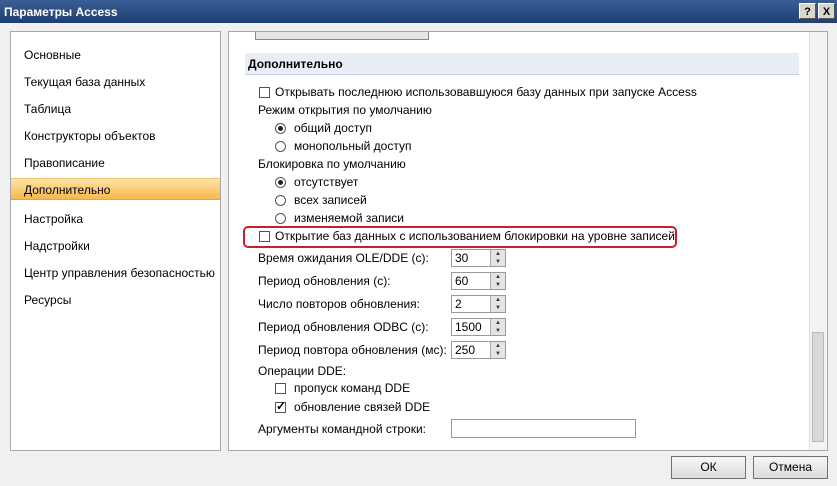 The image size is (837, 486). Describe the element at coordinates (465, 350) in the screenshot. I see `retry-interval-value: 250` at that location.